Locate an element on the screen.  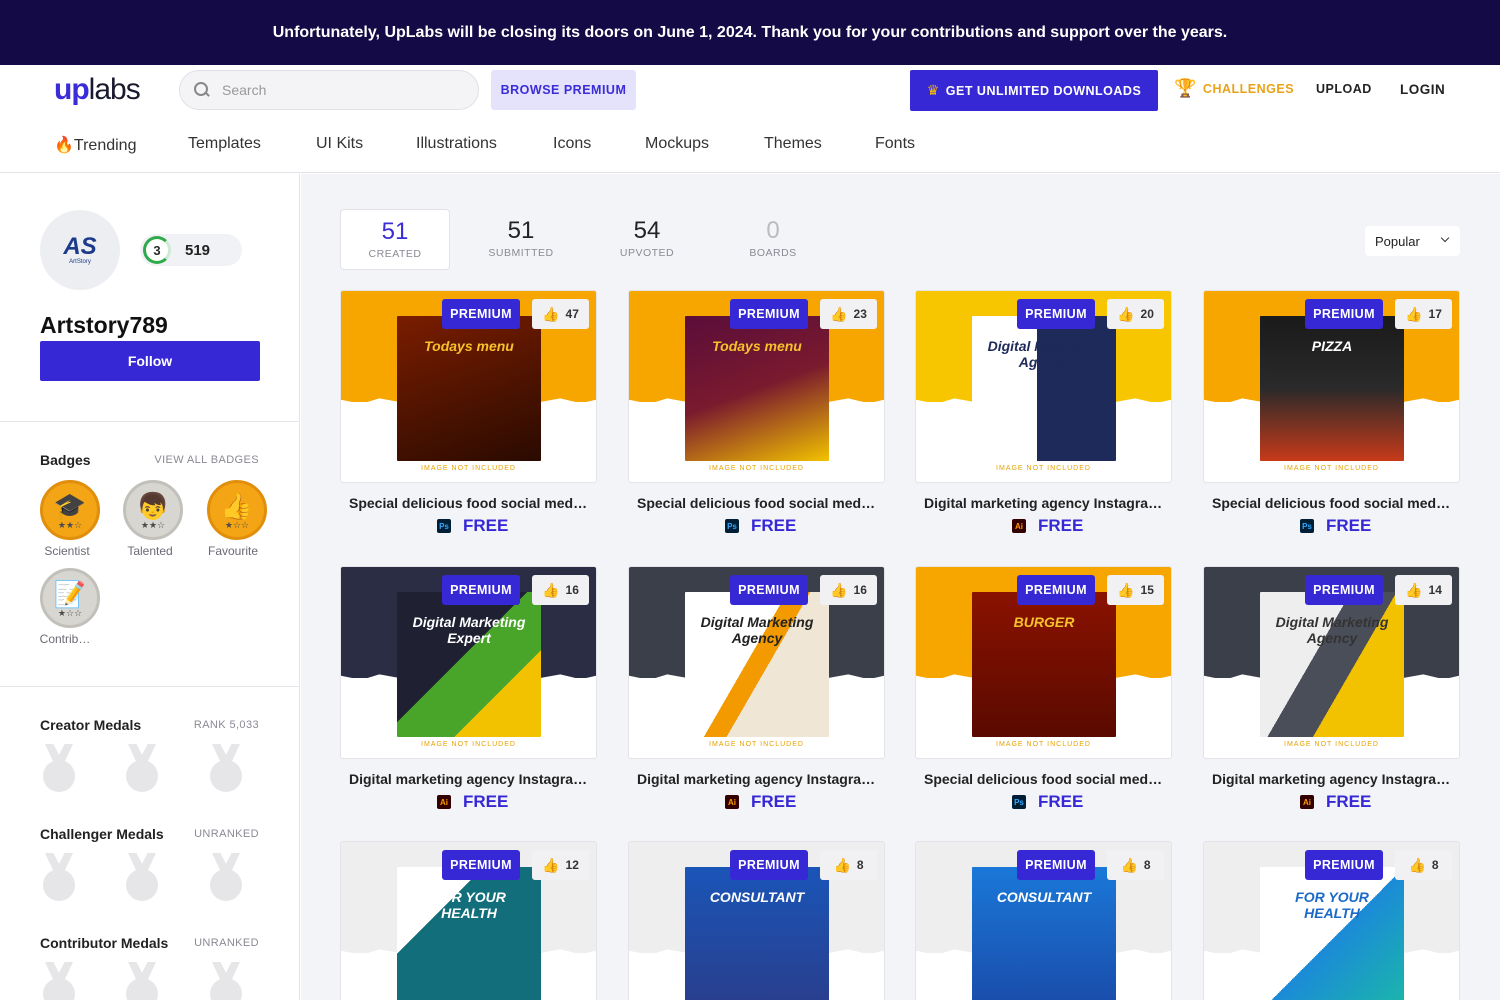
nav-mockups: Mockups is located at coordinates (677, 144).